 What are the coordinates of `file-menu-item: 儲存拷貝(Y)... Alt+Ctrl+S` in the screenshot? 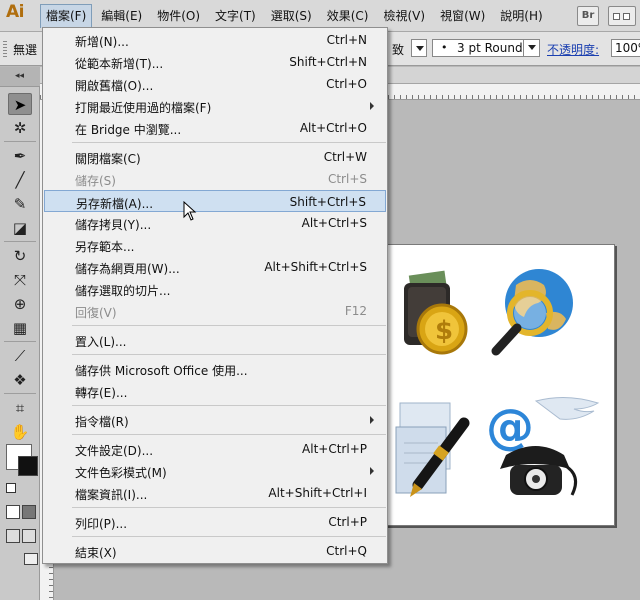 It's located at (215, 223).